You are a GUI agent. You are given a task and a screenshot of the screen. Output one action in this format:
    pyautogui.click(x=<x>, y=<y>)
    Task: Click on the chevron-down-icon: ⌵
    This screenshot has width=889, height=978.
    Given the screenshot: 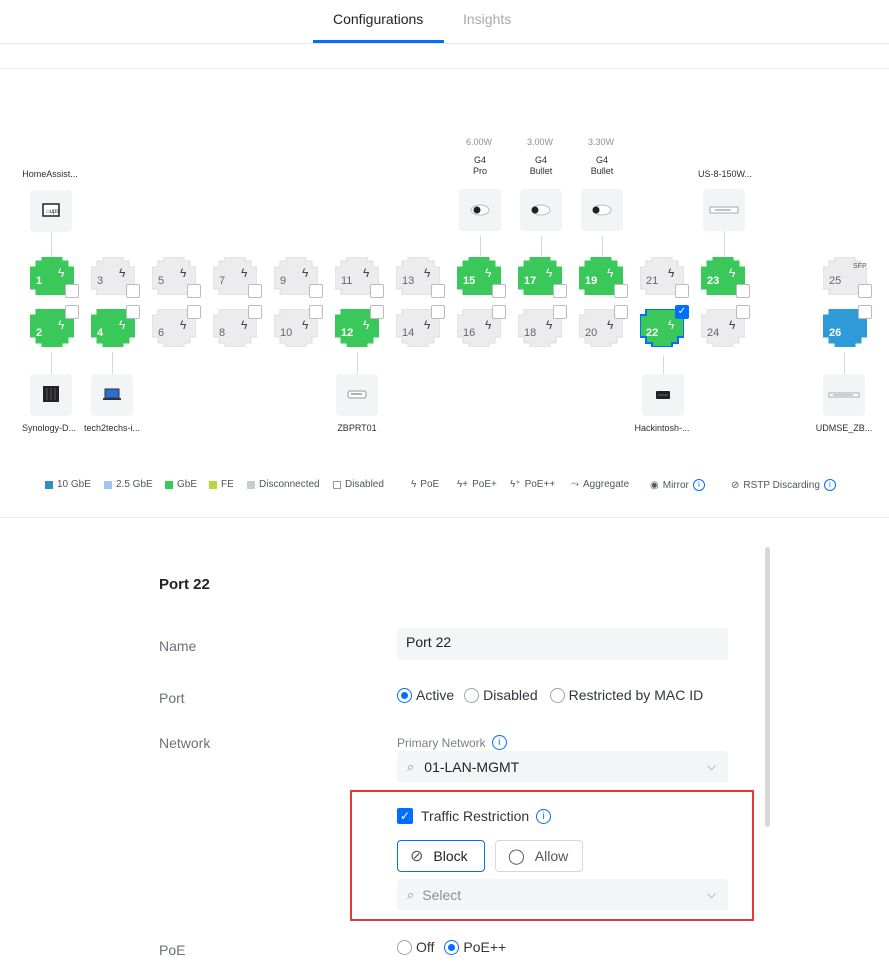 What is the action you would take?
    pyautogui.click(x=711, y=766)
    